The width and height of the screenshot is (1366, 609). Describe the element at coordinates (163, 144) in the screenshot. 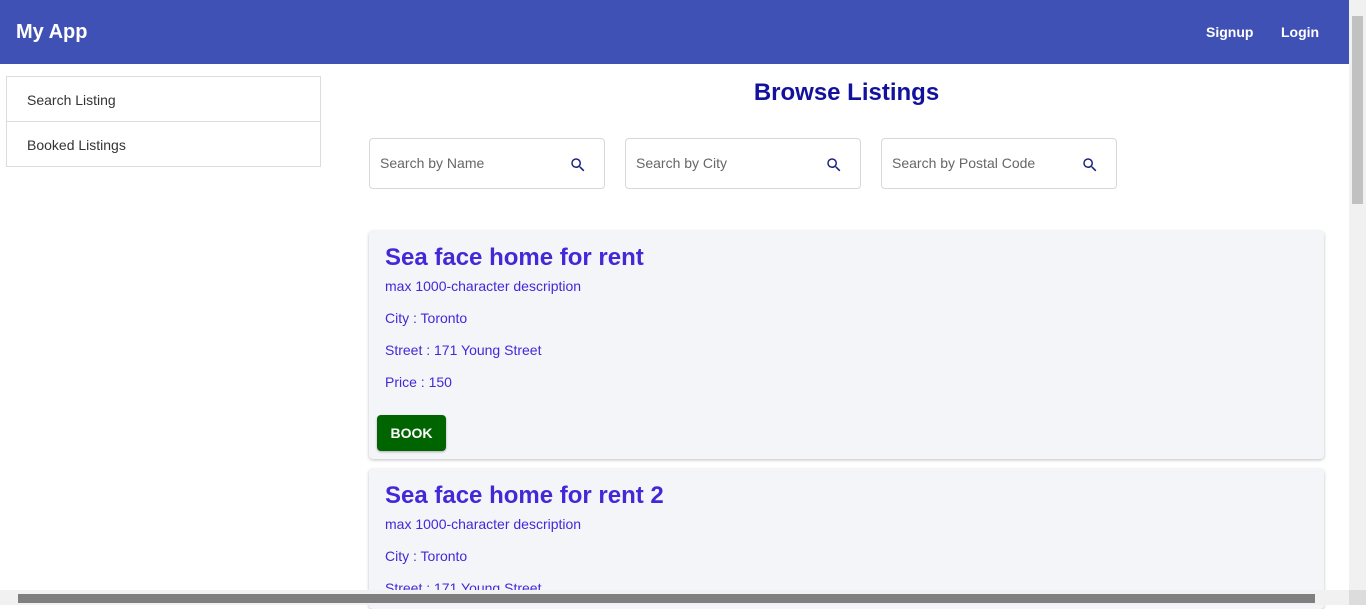

I see `sidebar-item-booked-listings: Booked Listings` at that location.